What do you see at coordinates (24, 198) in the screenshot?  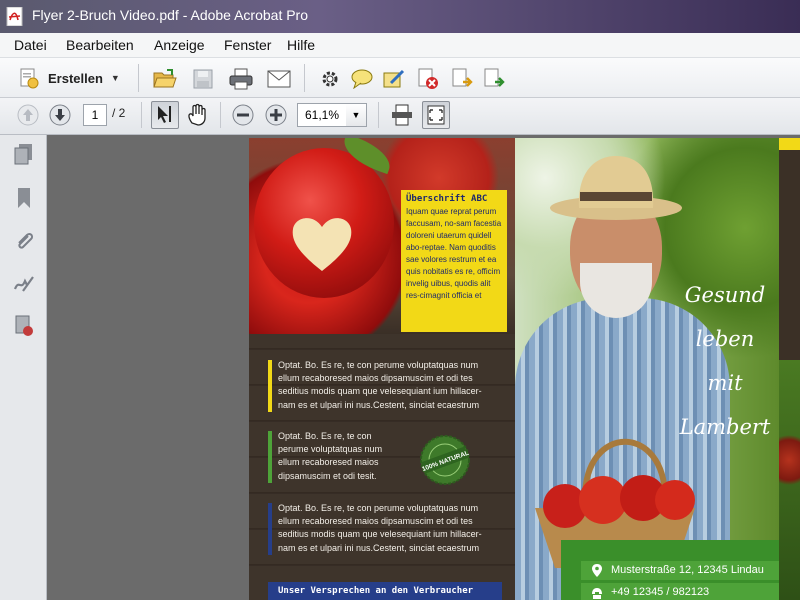 I see `bookmarks-icon` at bounding box center [24, 198].